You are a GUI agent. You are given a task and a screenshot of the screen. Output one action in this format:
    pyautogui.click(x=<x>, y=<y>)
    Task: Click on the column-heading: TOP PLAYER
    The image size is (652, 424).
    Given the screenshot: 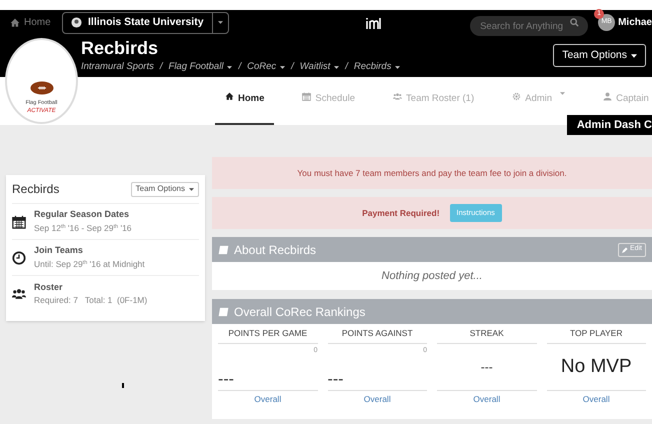 What is the action you would take?
    pyautogui.click(x=596, y=333)
    